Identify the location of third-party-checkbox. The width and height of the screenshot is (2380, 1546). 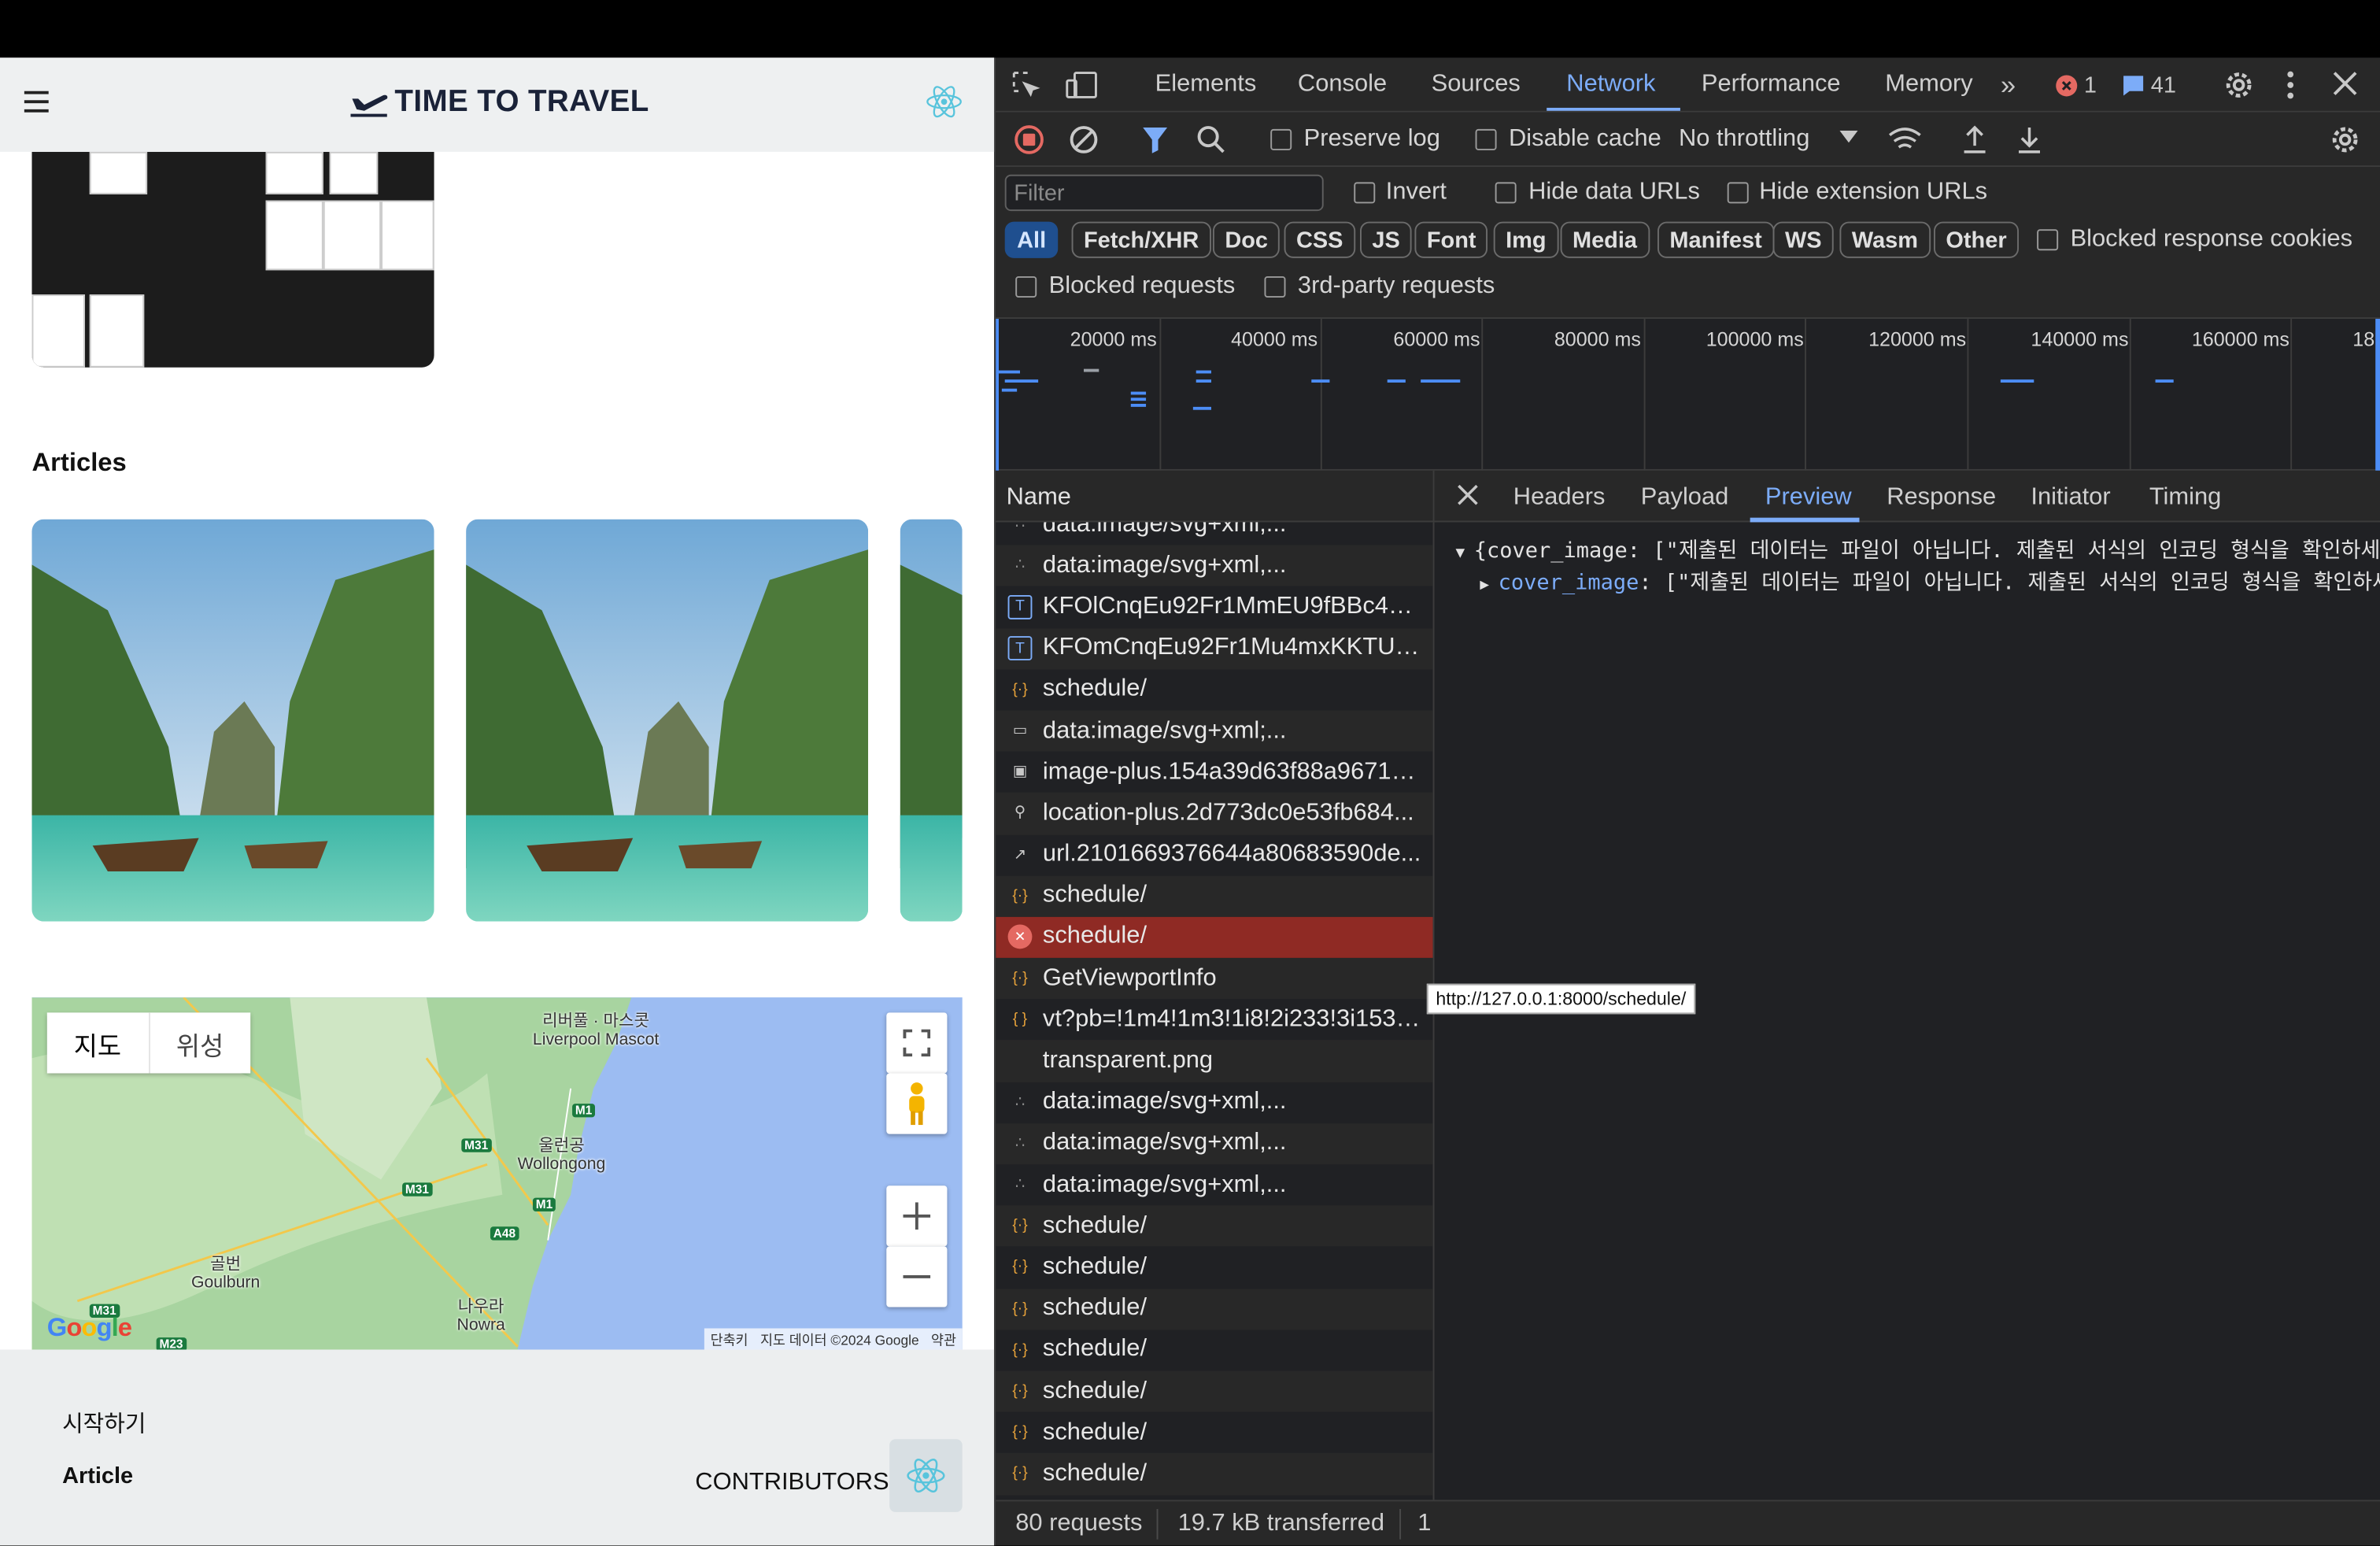
(1275, 287).